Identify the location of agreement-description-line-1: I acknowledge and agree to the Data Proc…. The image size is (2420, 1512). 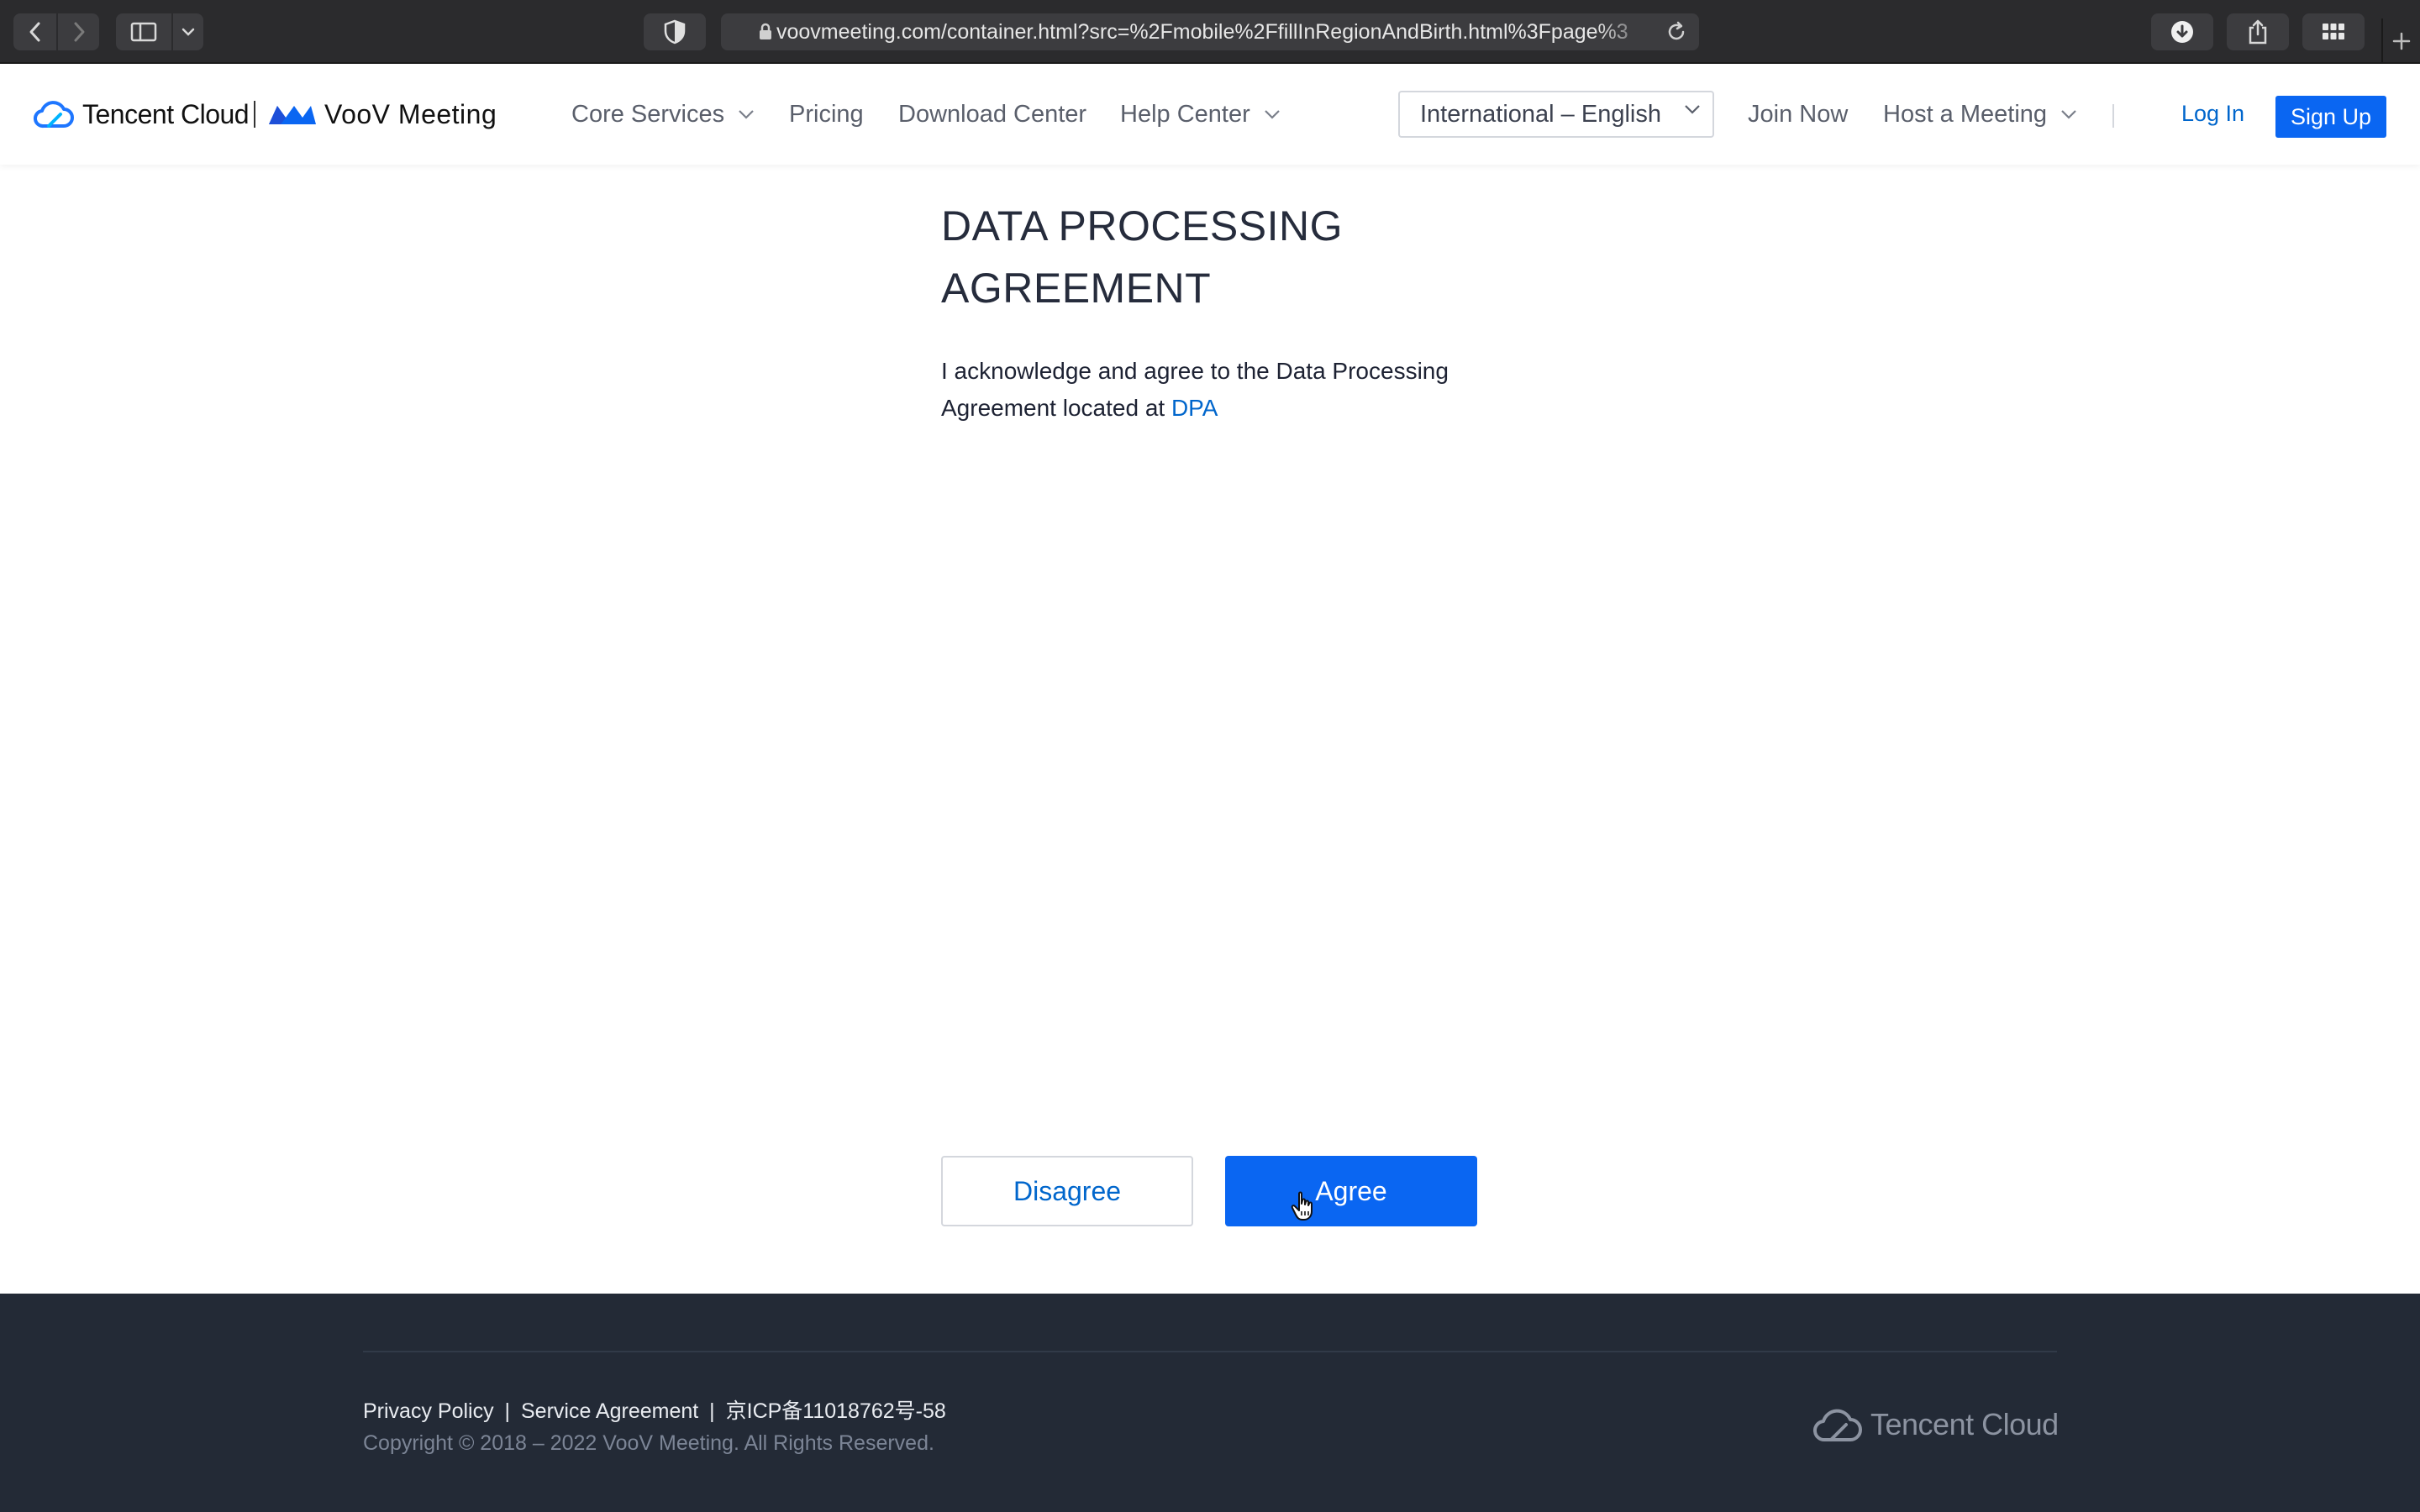
(1195, 371).